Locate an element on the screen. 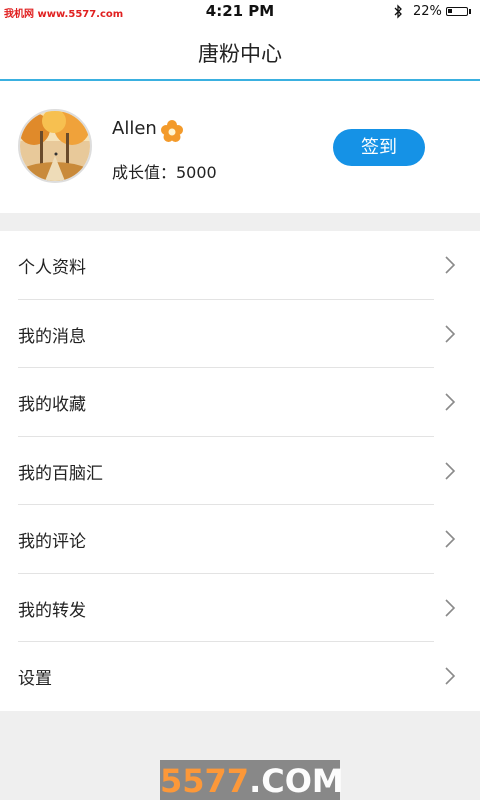  menu-item-label: 我的收藏 is located at coordinates (52, 405).